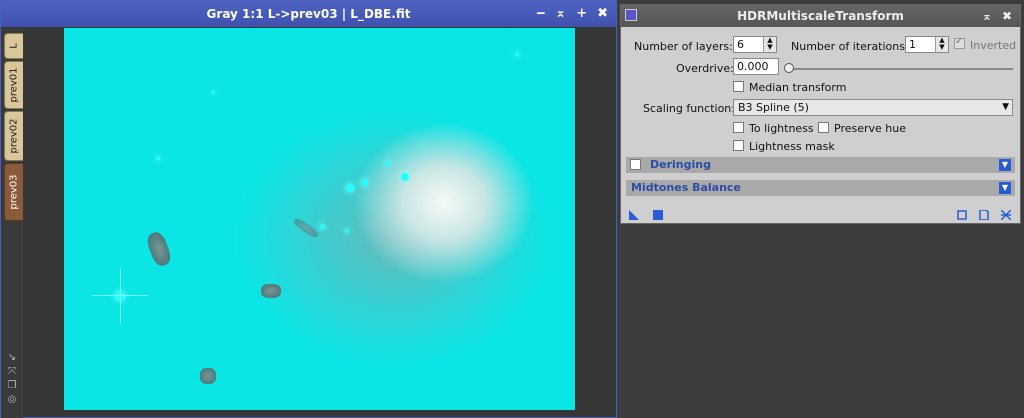 The image size is (1024, 418). What do you see at coordinates (581, 14) in the screenshot?
I see `maximize-icon: +` at bounding box center [581, 14].